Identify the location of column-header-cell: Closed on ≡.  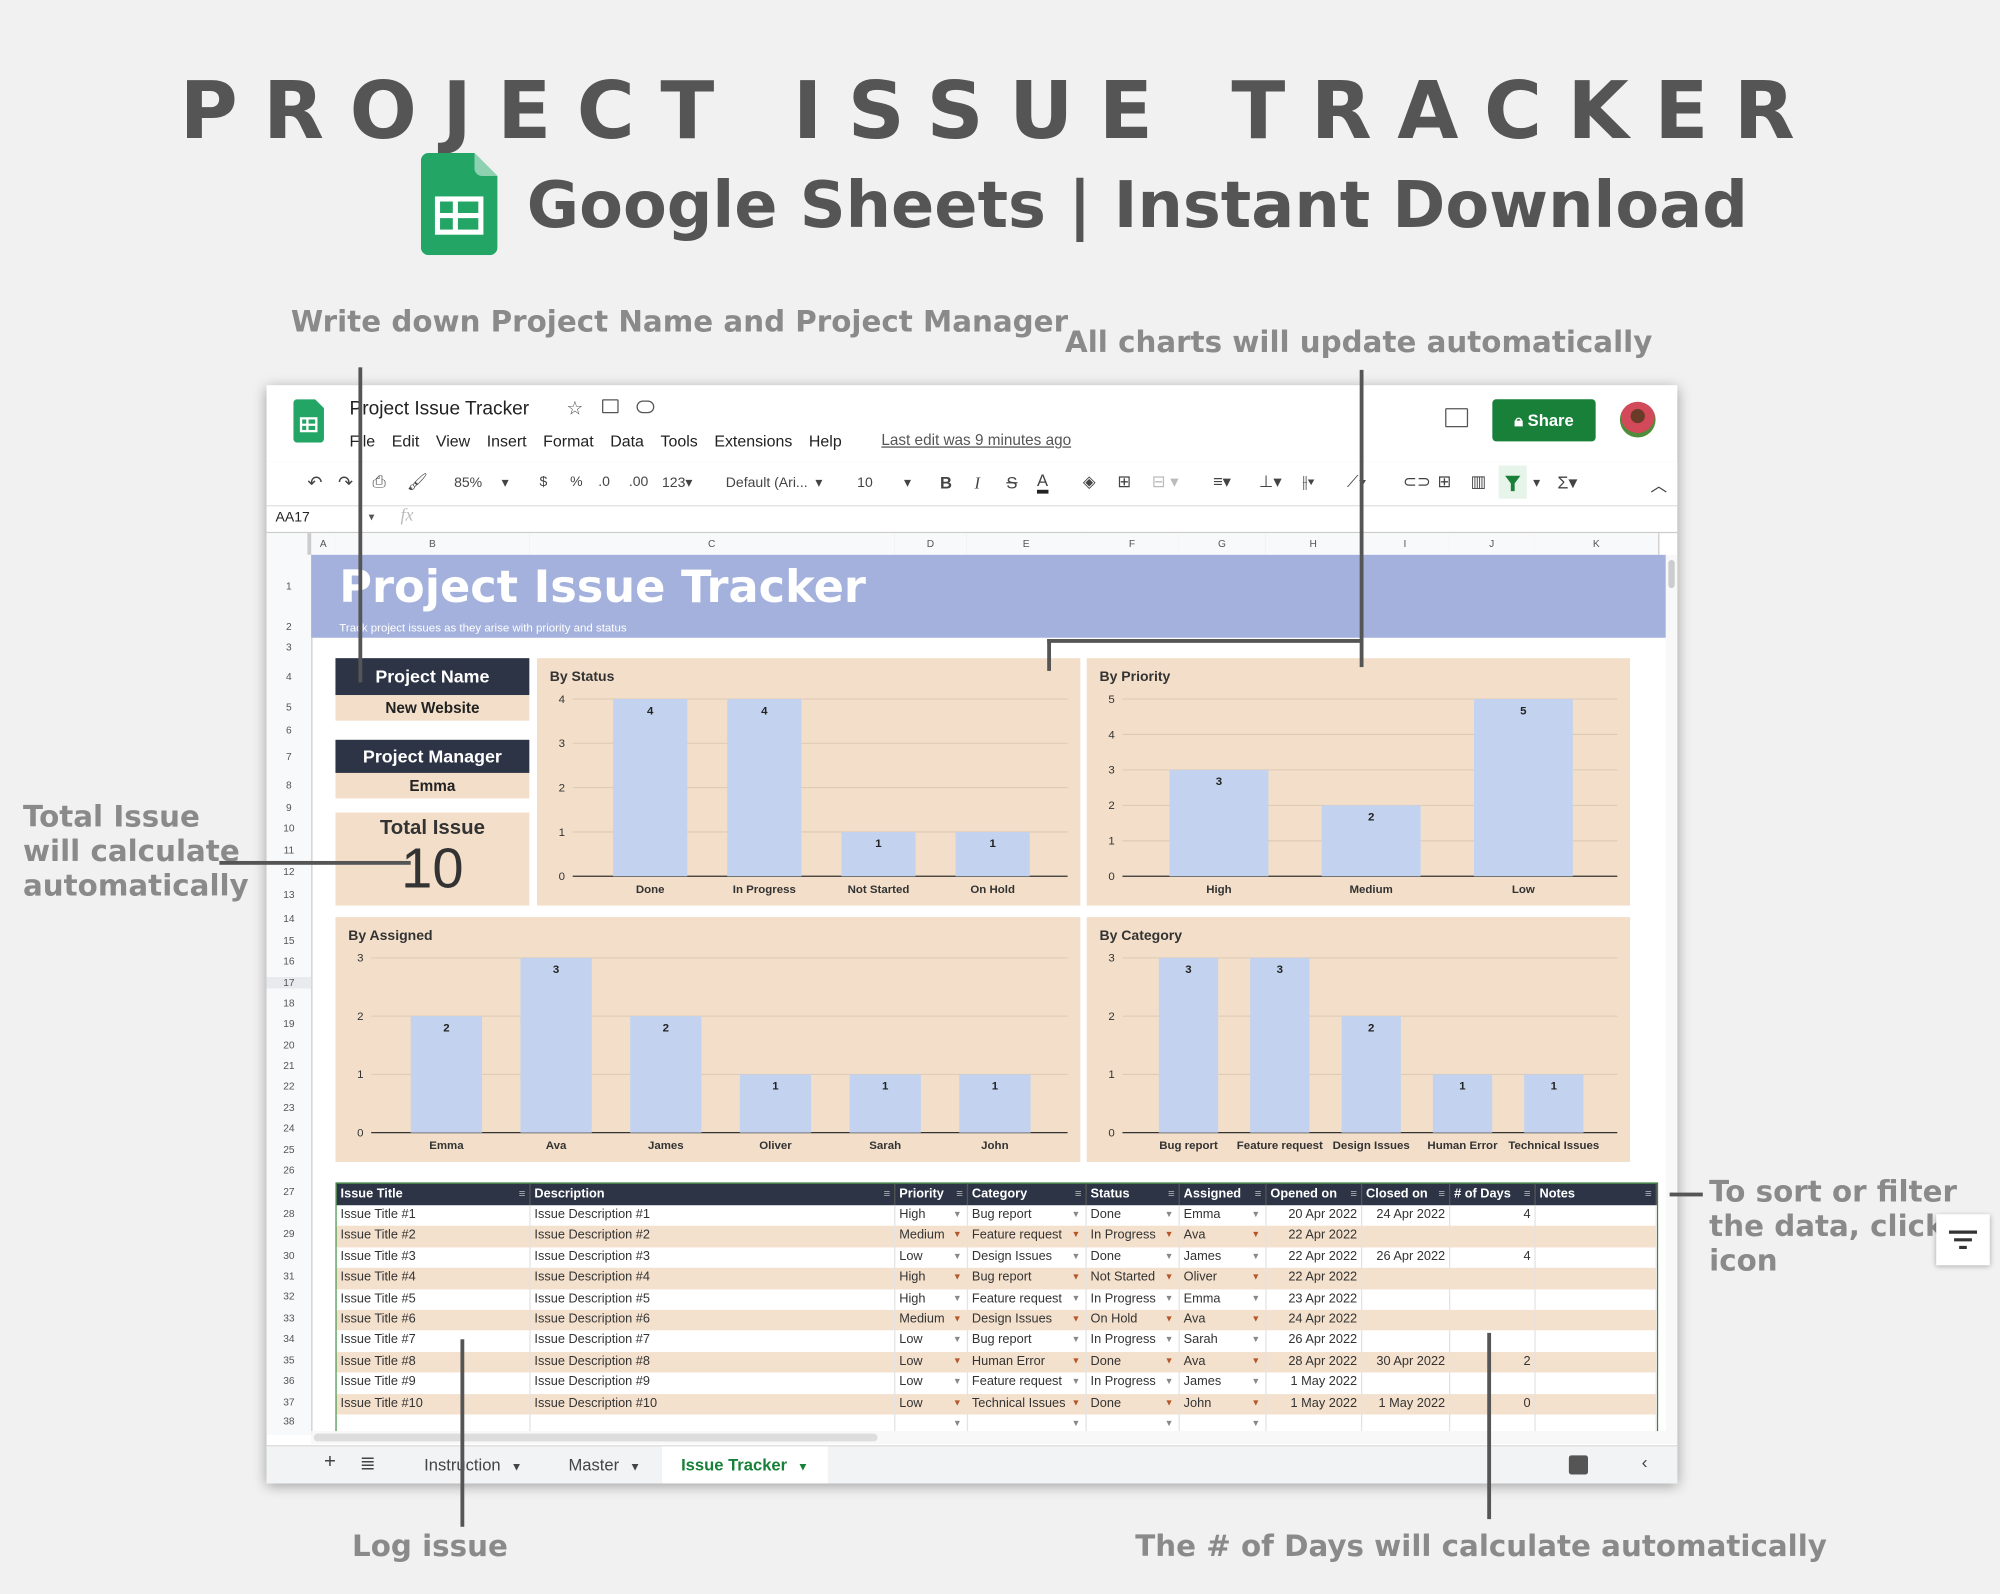
(1406, 1194).